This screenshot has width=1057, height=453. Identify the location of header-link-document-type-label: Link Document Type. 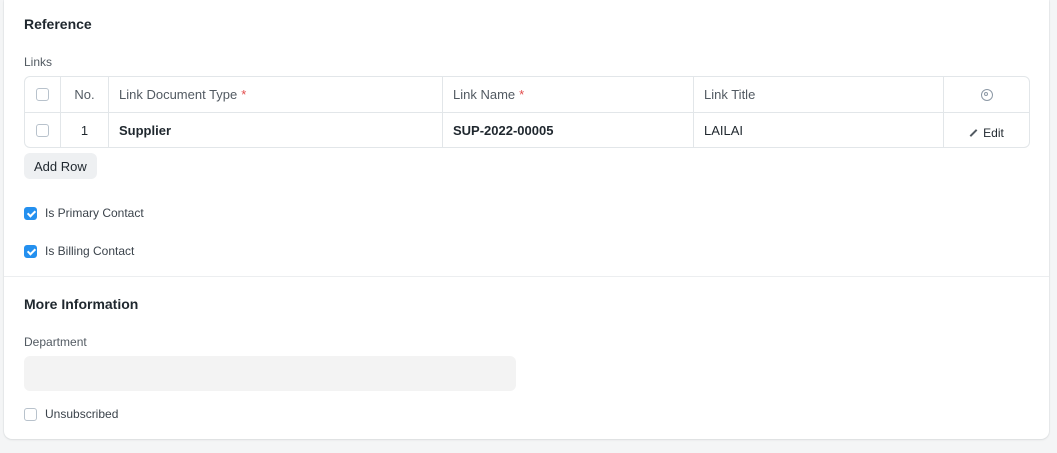
(178, 94).